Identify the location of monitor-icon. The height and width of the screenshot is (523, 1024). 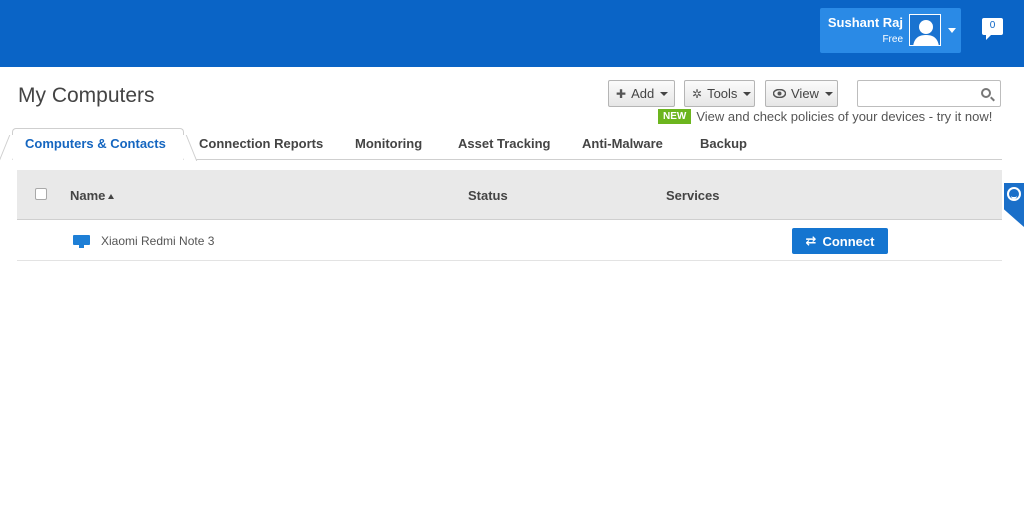
(81, 241).